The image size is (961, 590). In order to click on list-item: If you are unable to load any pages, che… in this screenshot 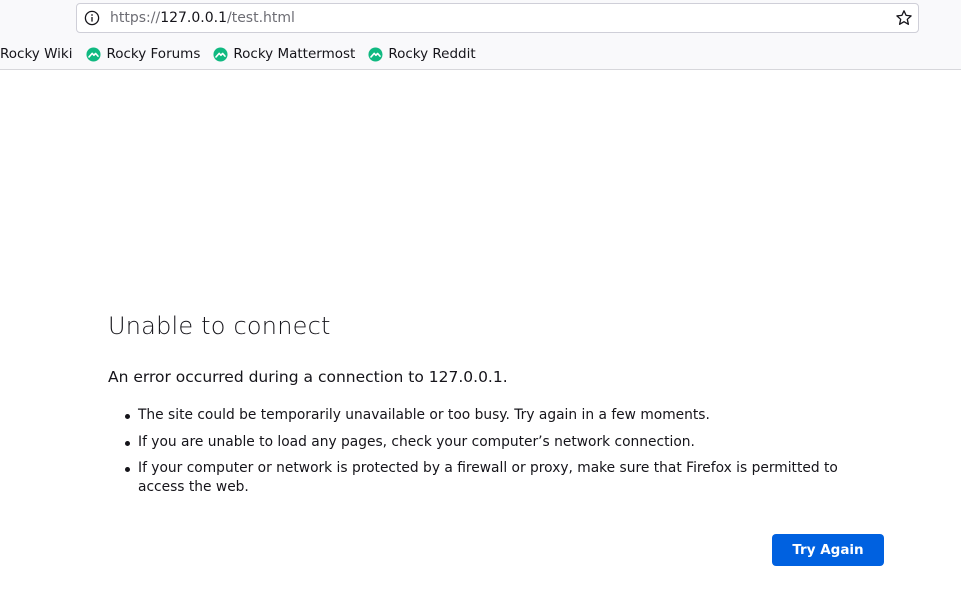, I will do `click(496, 442)`.